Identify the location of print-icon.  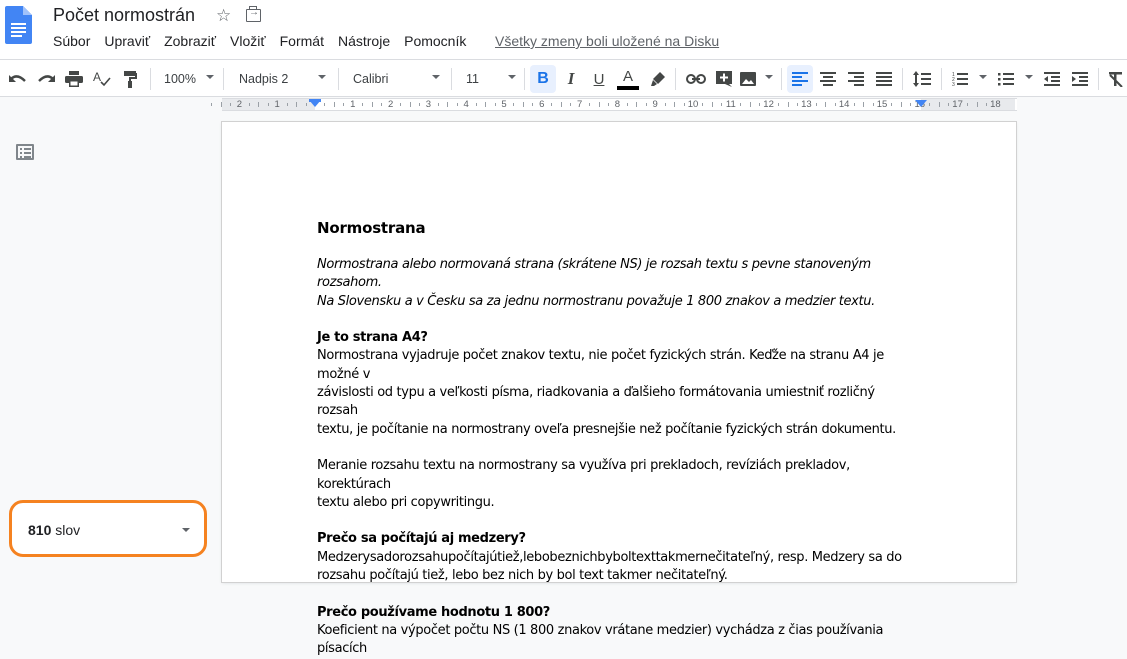
(74, 79).